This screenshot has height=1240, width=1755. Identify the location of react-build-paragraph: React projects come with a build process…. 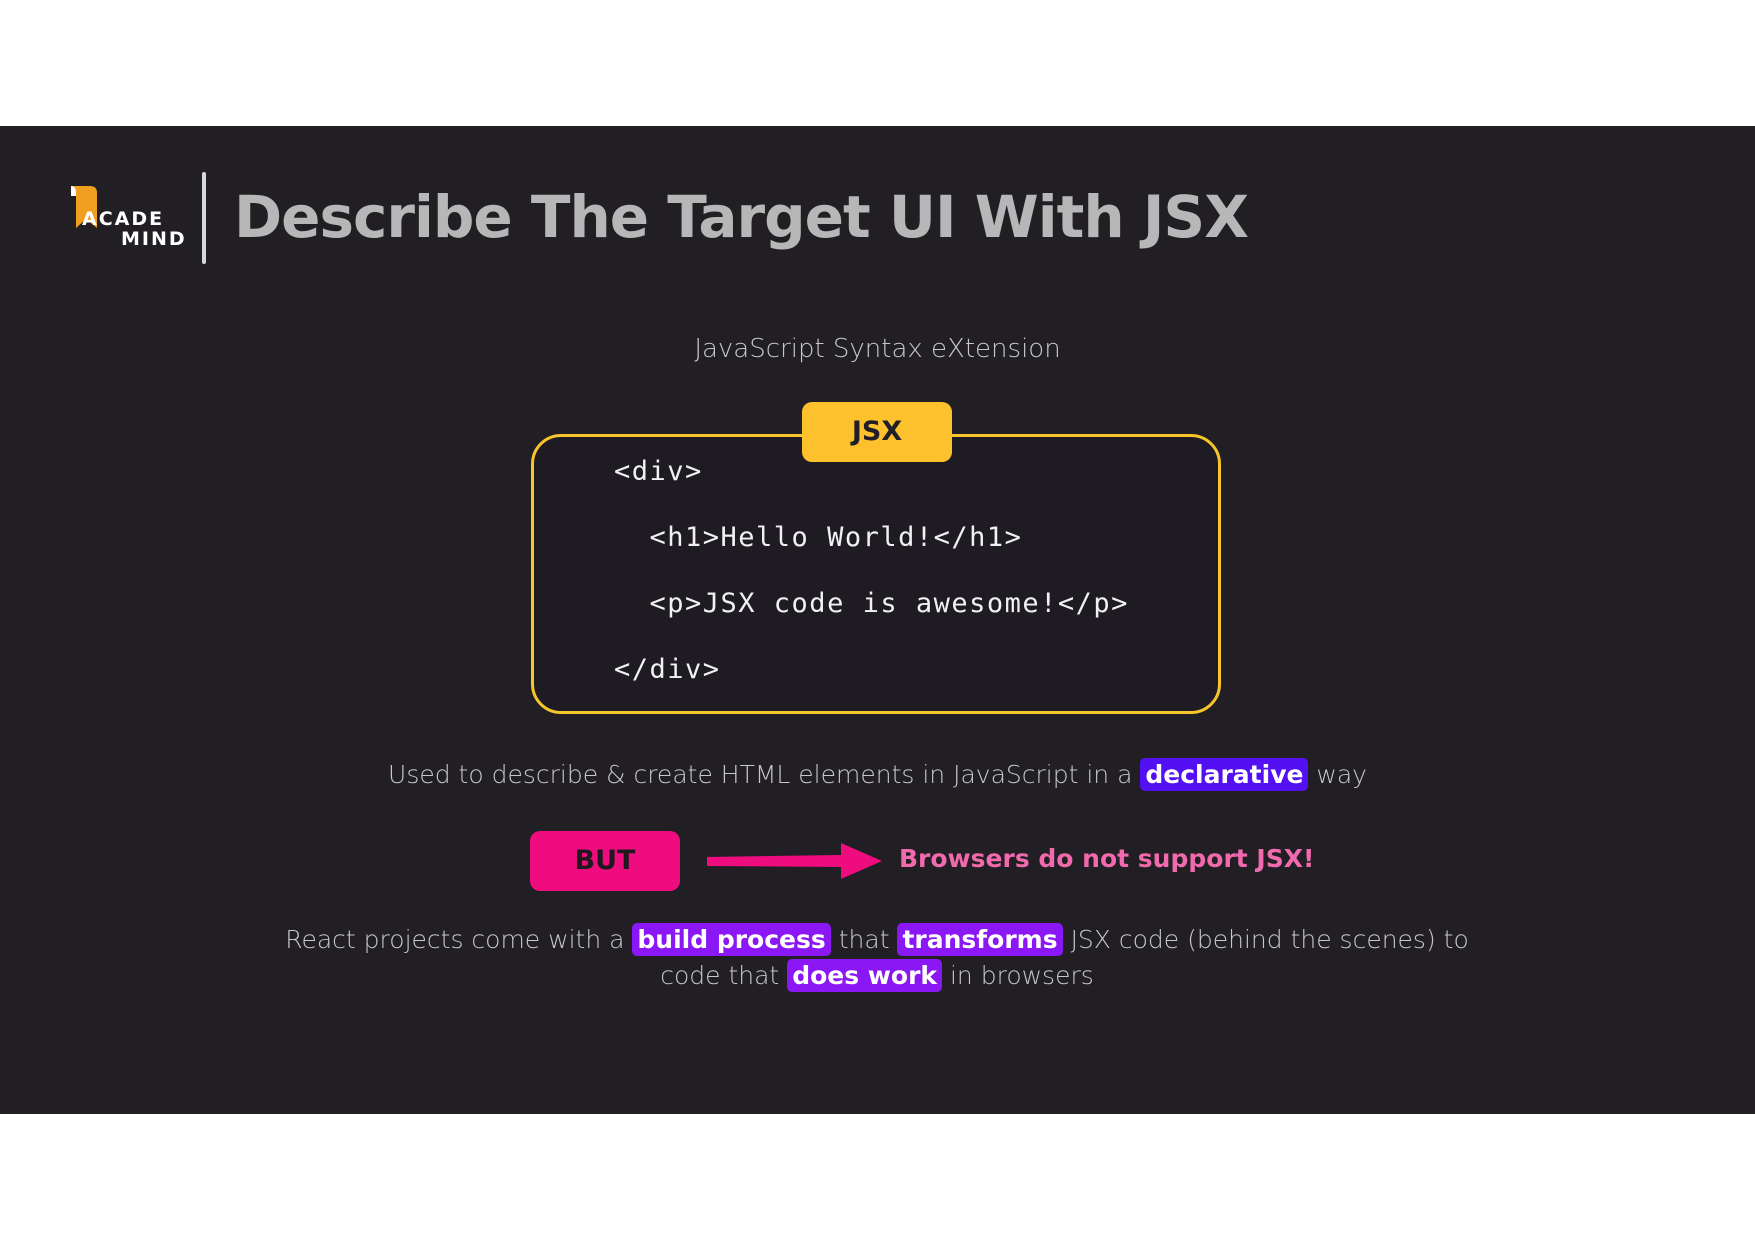
(877, 958).